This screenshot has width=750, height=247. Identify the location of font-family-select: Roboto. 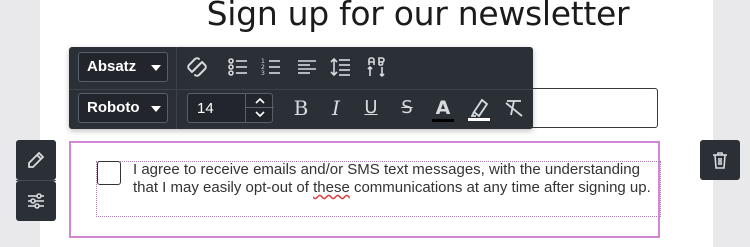
(123, 108).